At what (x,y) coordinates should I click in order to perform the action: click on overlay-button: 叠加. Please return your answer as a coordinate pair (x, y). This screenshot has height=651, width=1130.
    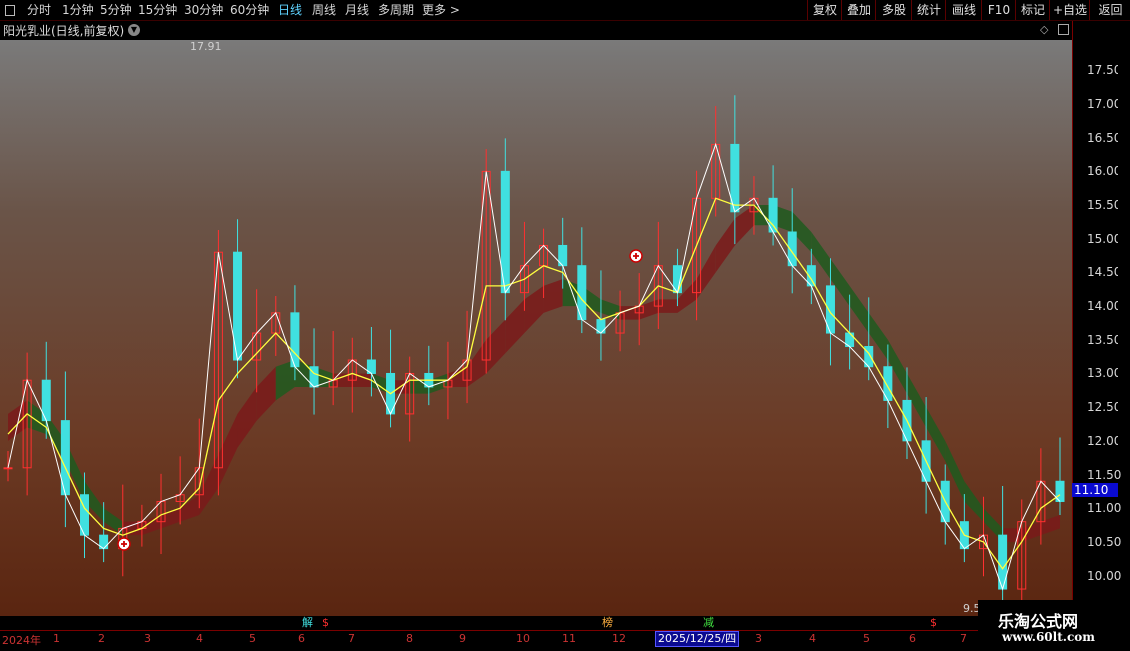
    Looking at the image, I should click on (858, 10).